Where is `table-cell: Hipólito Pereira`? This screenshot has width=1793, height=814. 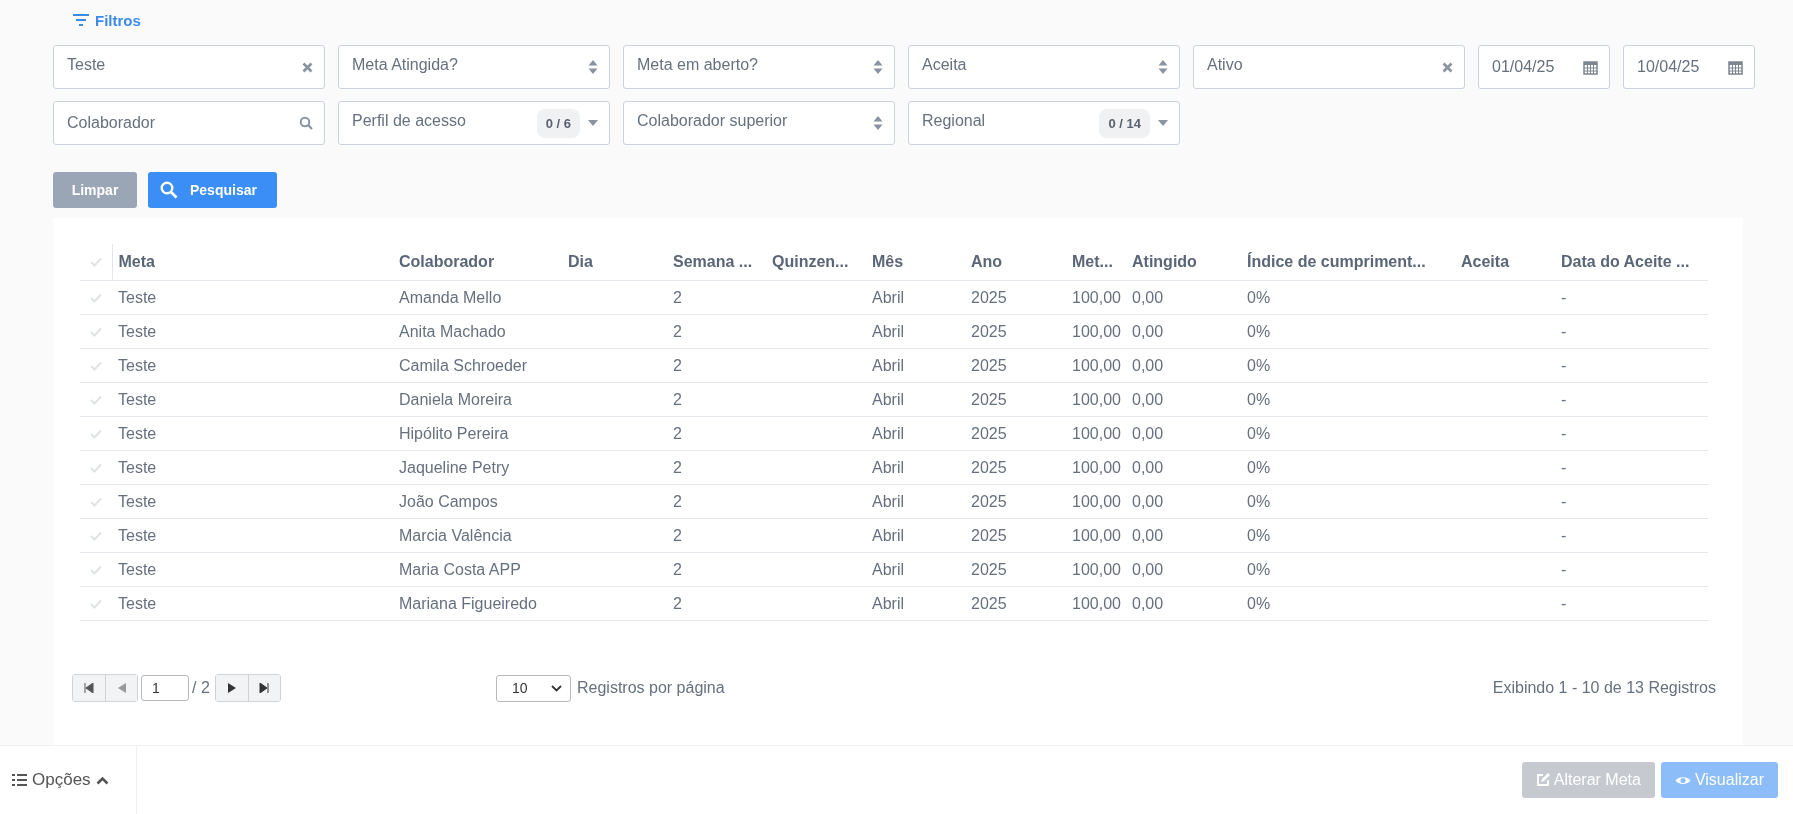
table-cell: Hipólito Pereira is located at coordinates (454, 433).